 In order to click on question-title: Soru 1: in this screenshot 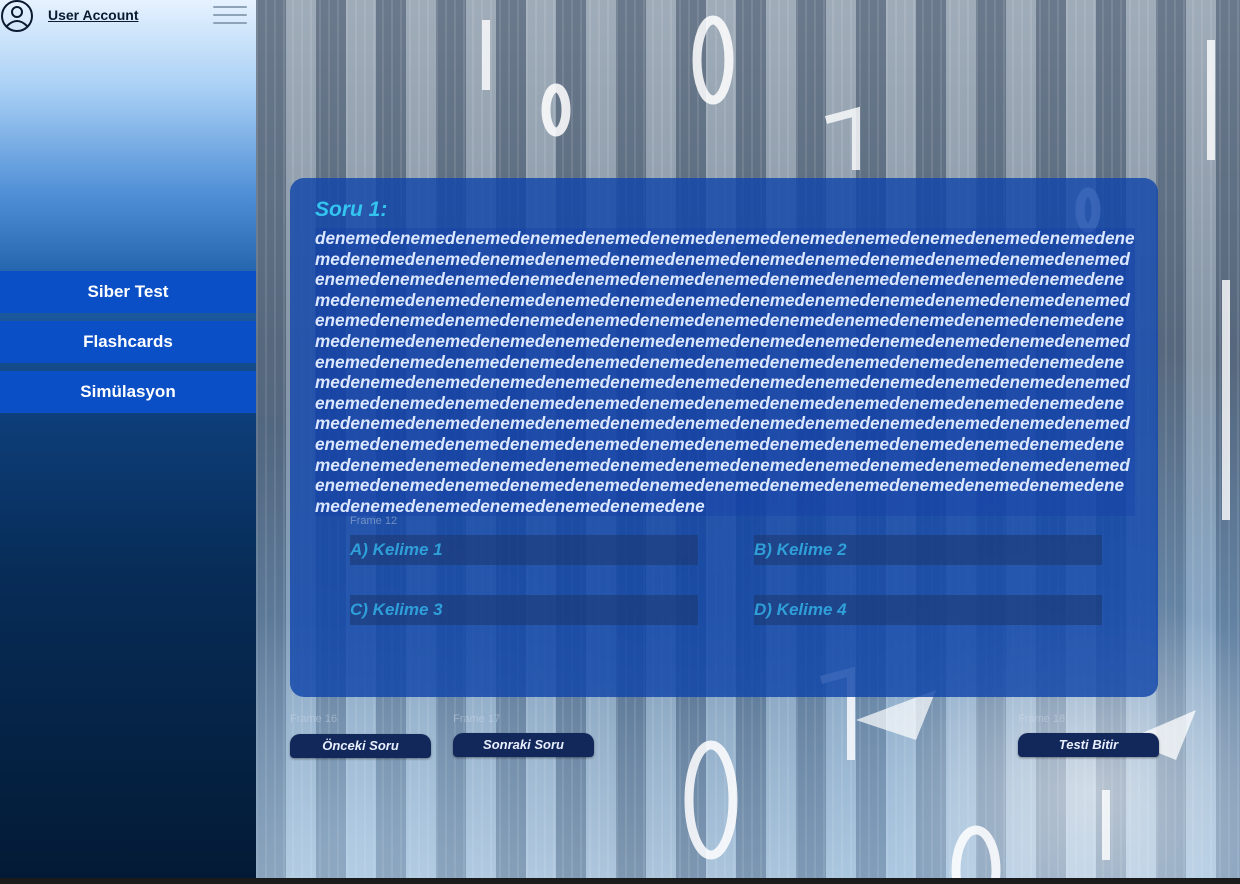, I will do `click(351, 209)`.